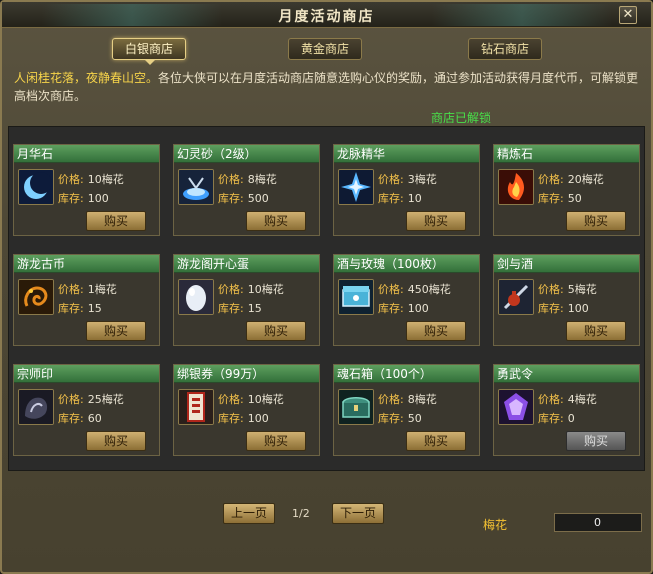  I want to click on spirit-sand-icon, so click(196, 187).